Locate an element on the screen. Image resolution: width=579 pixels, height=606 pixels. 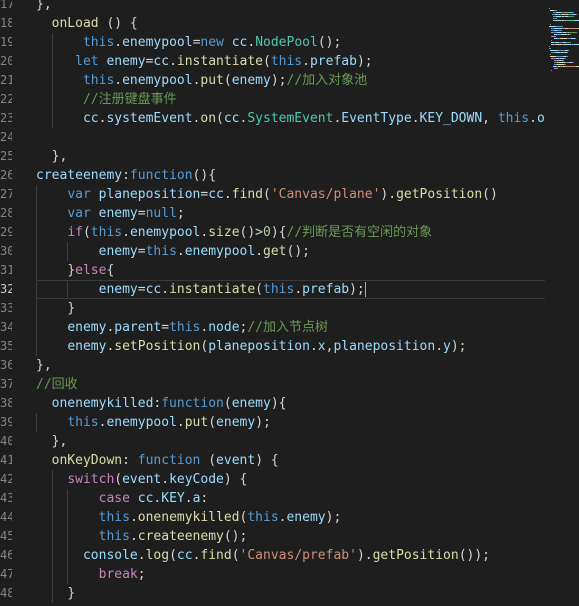
code-token: onenemykilled is located at coordinates (188, 517).